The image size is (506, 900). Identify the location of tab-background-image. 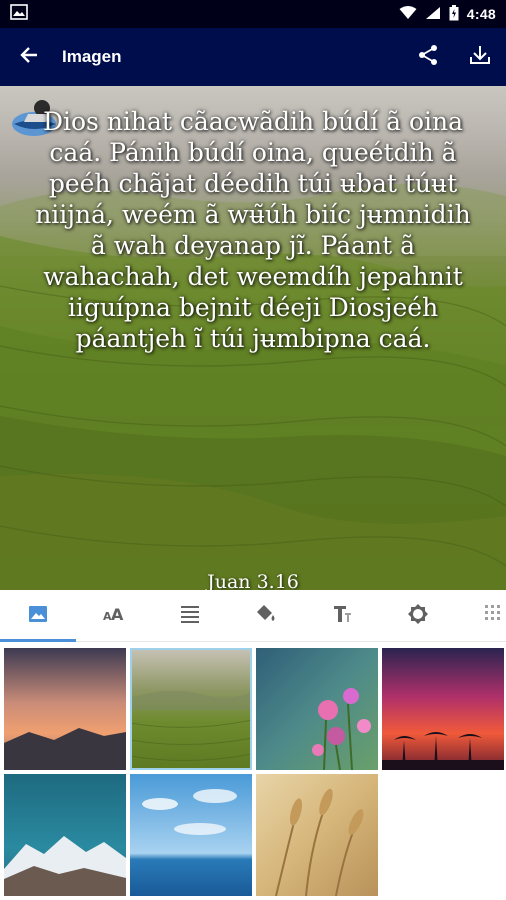
(38, 616).